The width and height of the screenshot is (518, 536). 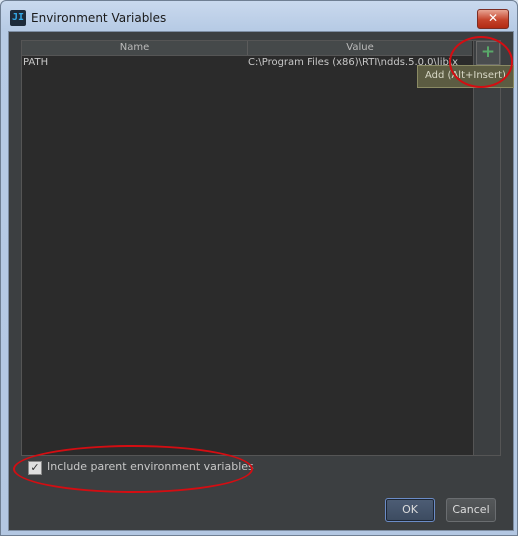 I want to click on add-tooltip: Add (Alt+Insert), so click(x=465, y=76).